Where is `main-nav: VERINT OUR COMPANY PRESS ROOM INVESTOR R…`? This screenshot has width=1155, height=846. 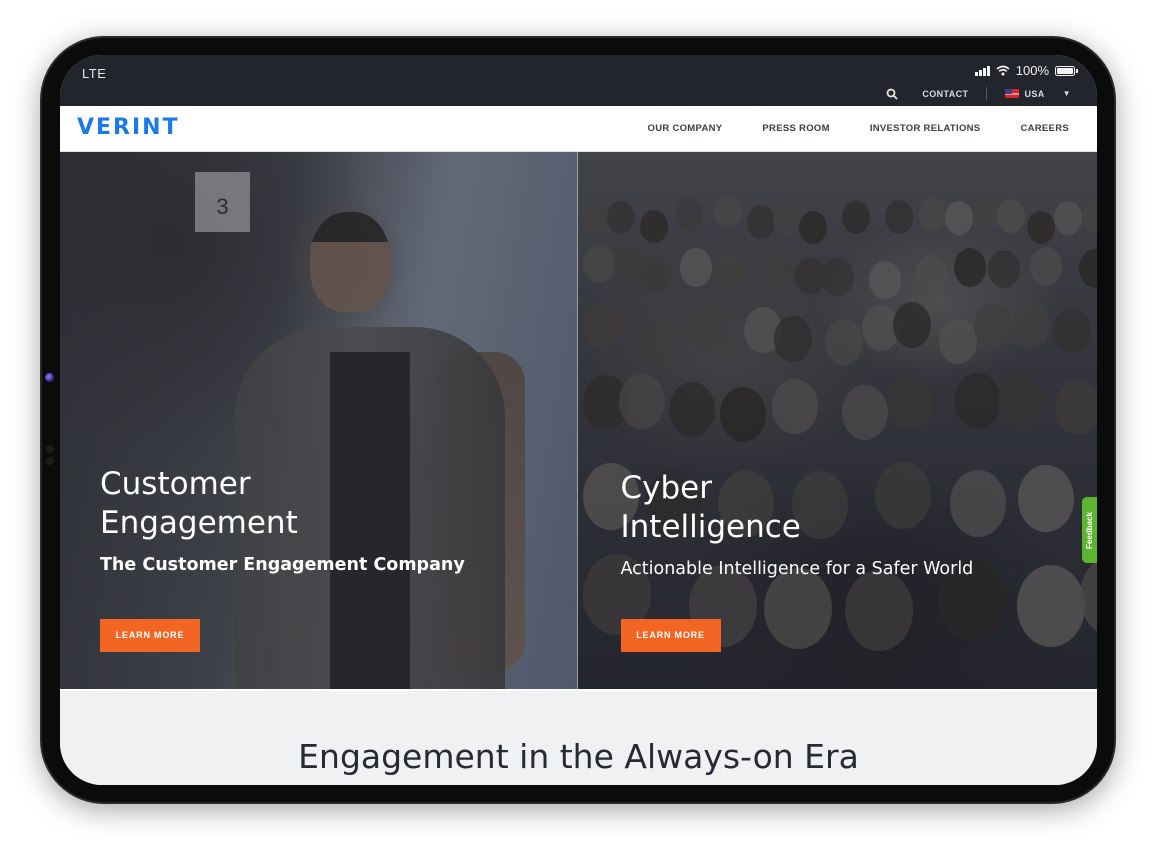 main-nav: VERINT OUR COMPANY PRESS ROOM INVESTOR R… is located at coordinates (578, 129).